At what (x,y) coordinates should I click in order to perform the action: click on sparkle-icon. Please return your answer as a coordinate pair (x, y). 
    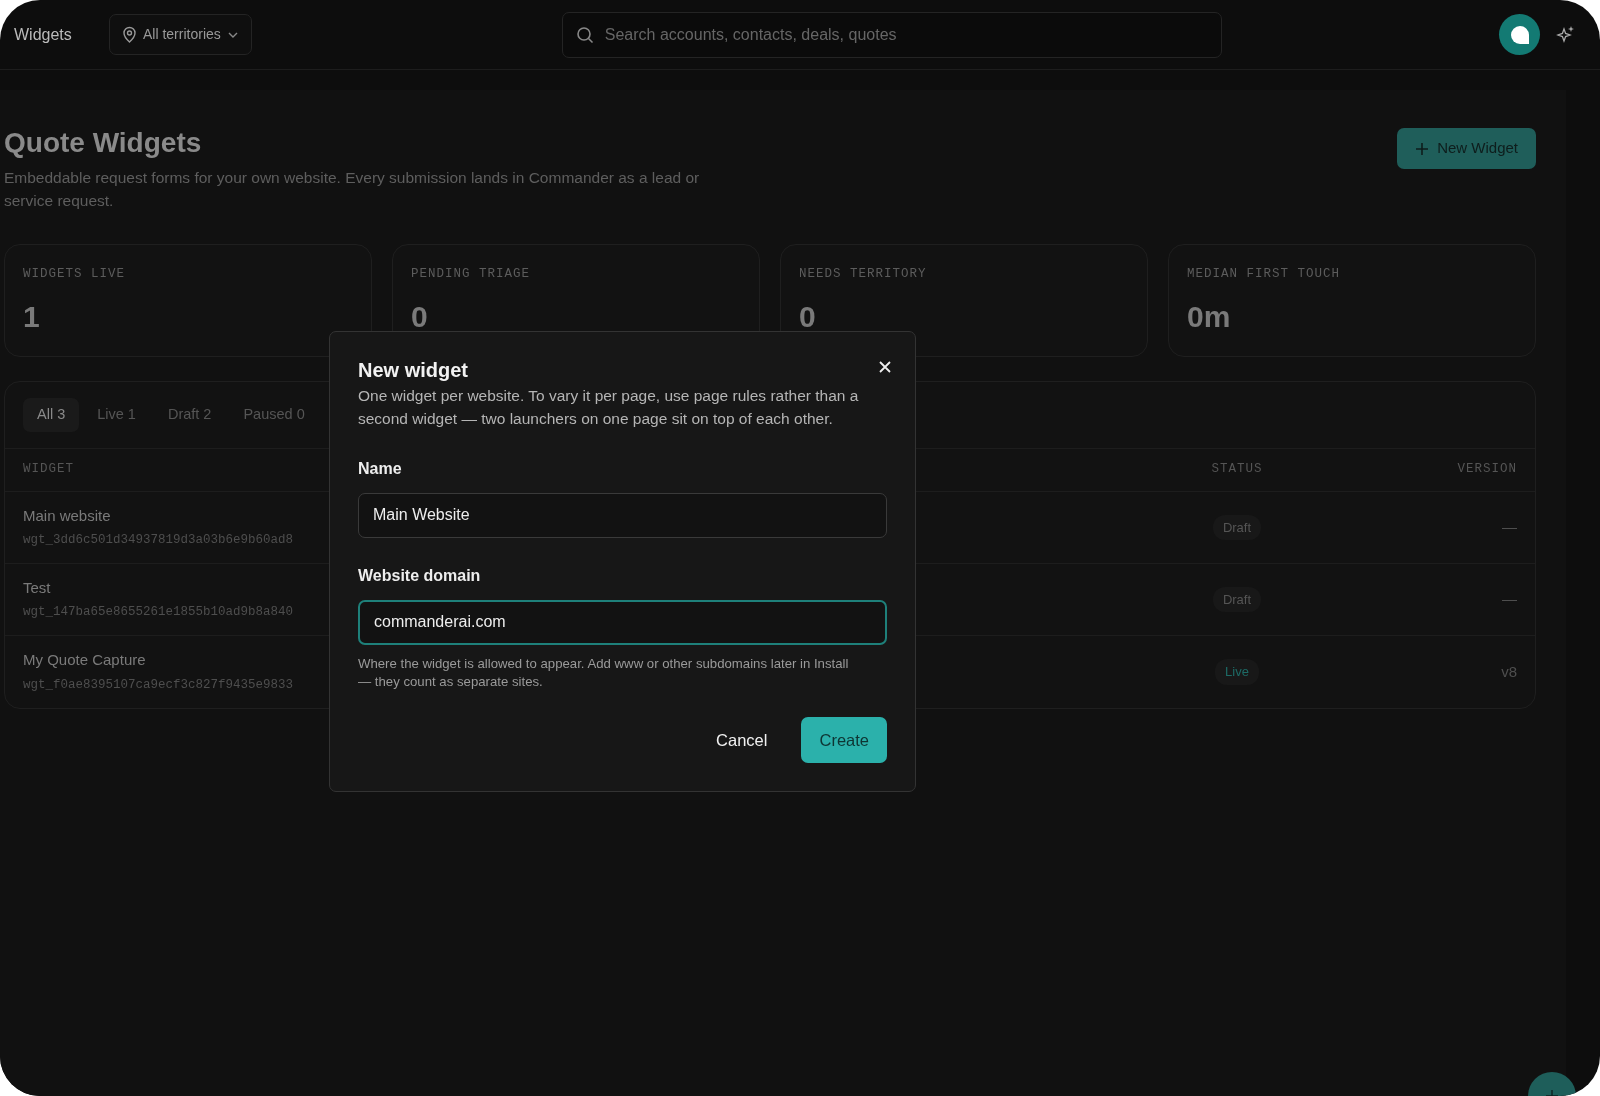
    Looking at the image, I should click on (1566, 34).